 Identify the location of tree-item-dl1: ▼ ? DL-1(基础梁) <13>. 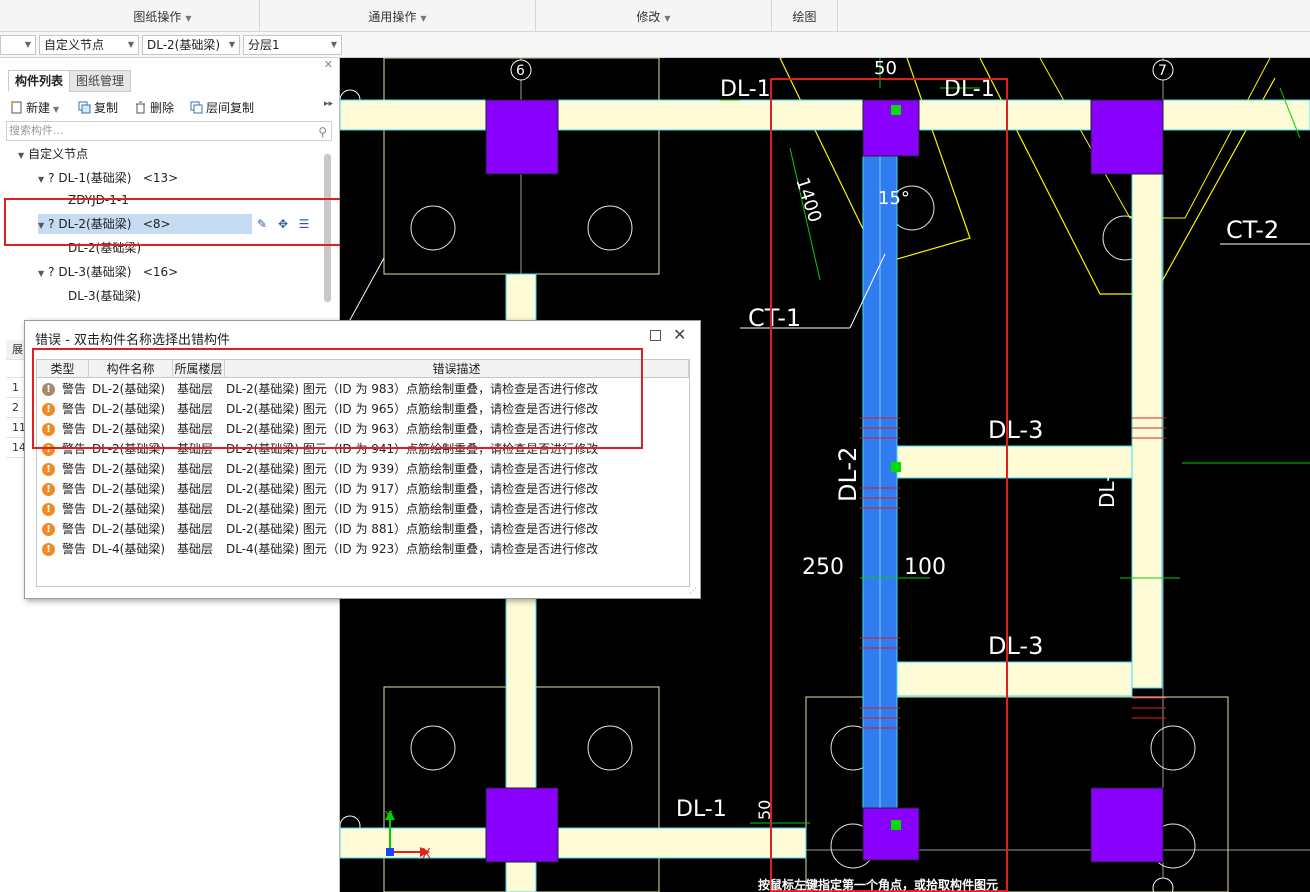
(108, 178).